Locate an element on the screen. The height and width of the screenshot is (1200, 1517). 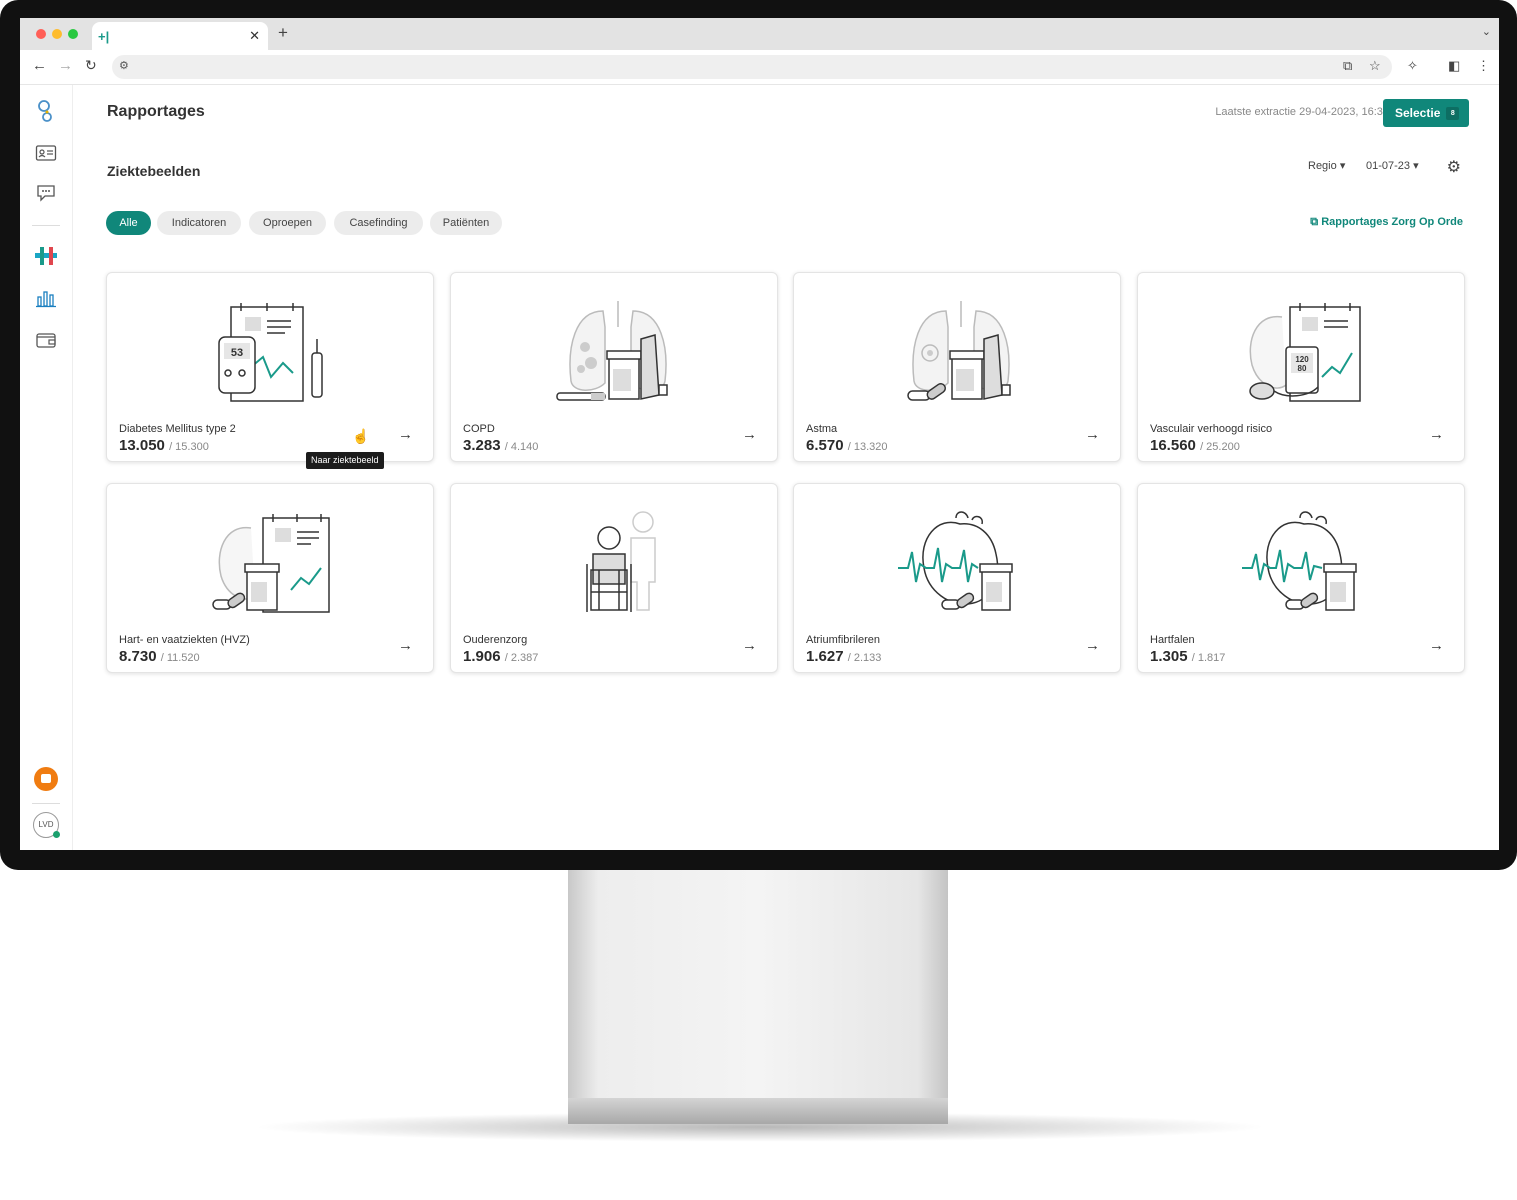
card-atriumfibrileren: Atriumfibrileren 1.627 / 2.133 → is located at coordinates (957, 578).